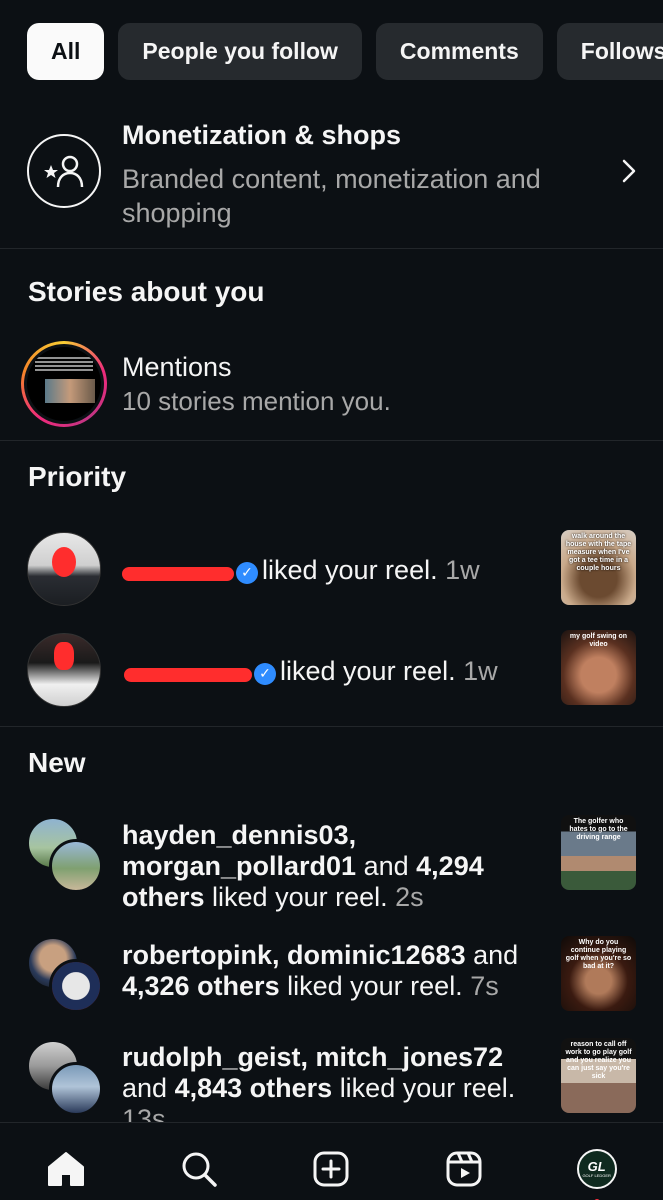 The width and height of the screenshot is (663, 1200). I want to click on others-count: 4,326 others, so click(201, 986).